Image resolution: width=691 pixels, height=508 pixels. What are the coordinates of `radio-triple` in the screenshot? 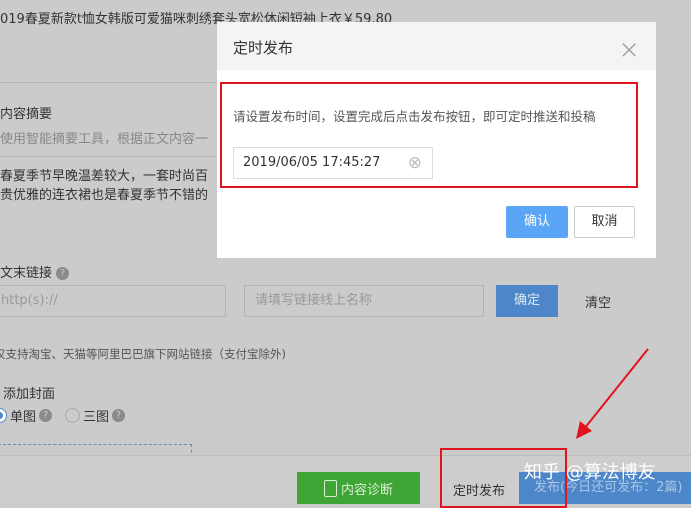 It's located at (73, 415).